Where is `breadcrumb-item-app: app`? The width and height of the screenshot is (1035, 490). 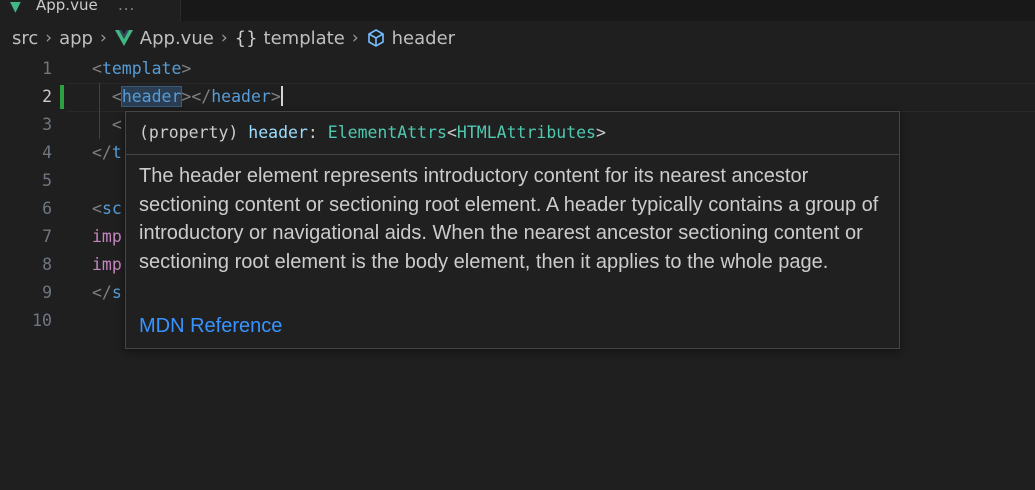 breadcrumb-item-app: app is located at coordinates (76, 38).